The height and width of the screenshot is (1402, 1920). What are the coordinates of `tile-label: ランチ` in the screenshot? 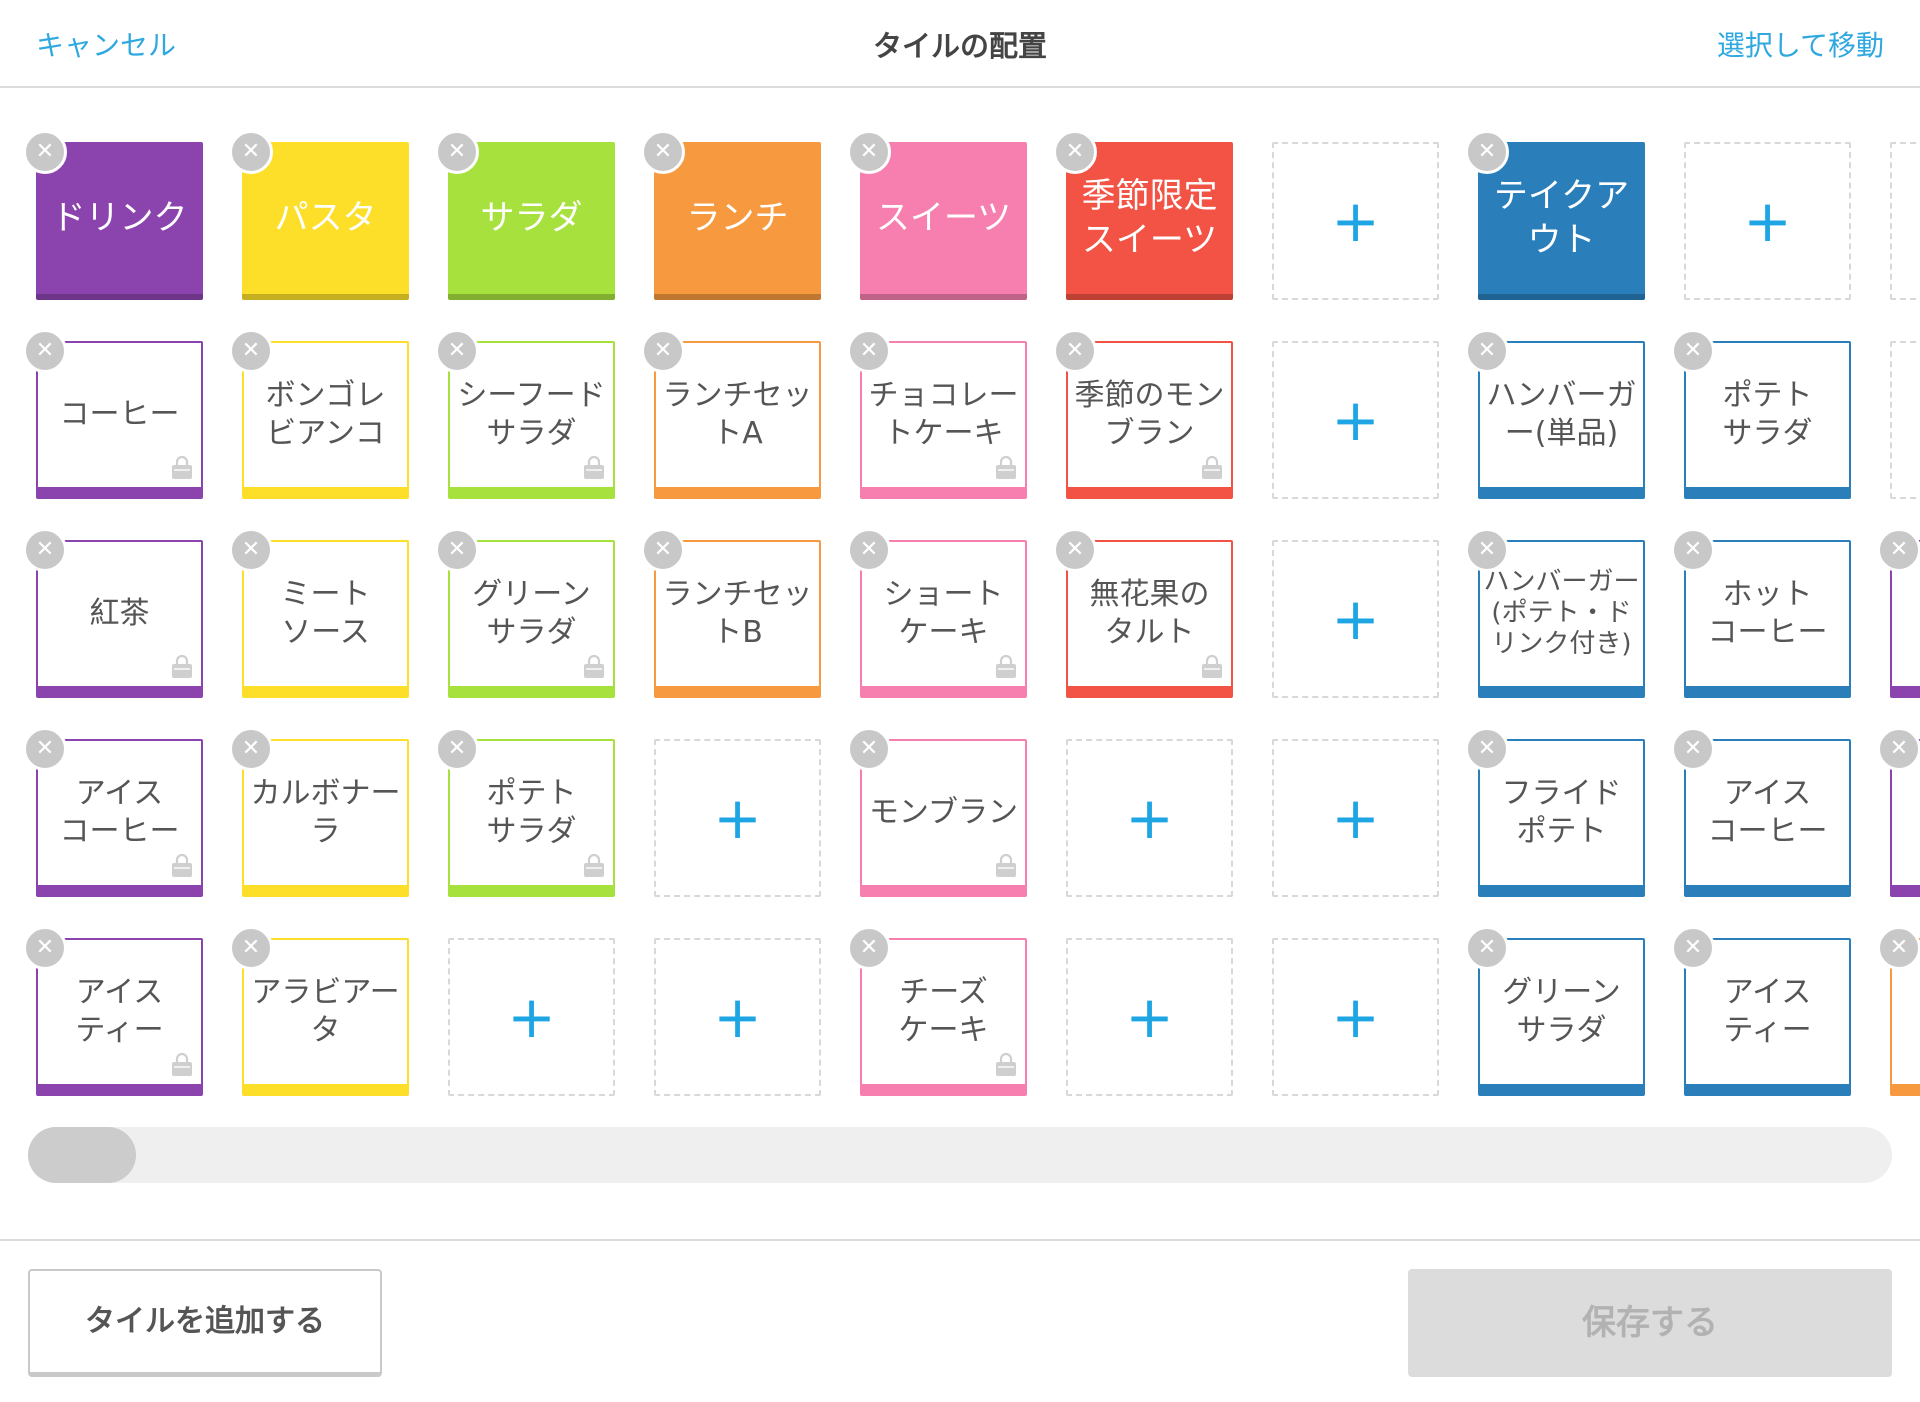 It's located at (737, 217).